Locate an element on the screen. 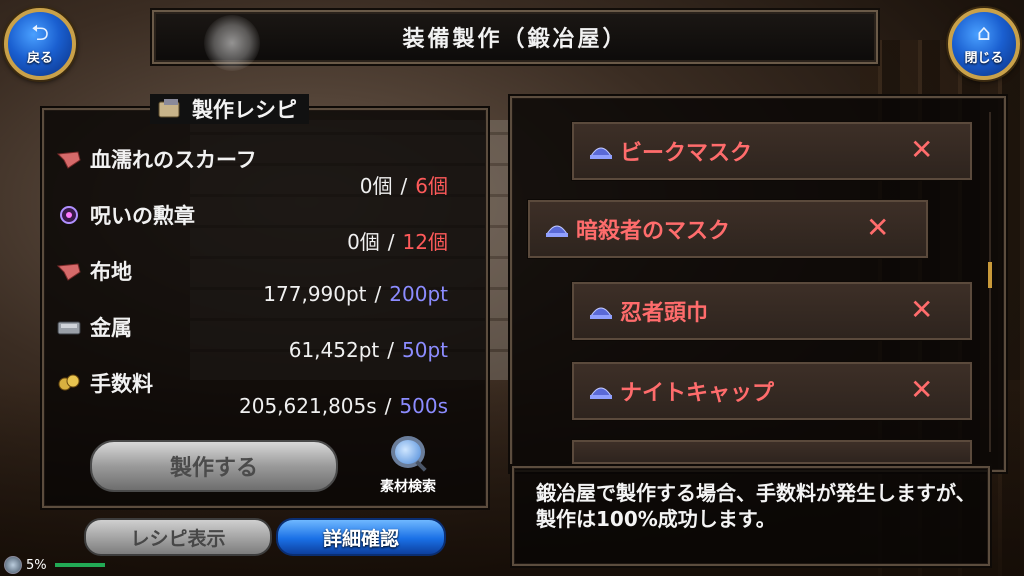 This screenshot has height=576, width=1024. material-name-wrap: 手数料 is located at coordinates (104, 383).